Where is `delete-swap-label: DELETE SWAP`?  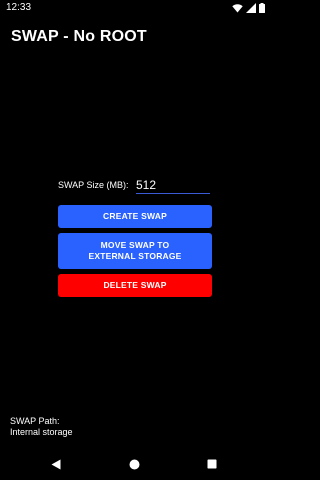 delete-swap-label: DELETE SWAP is located at coordinates (135, 285).